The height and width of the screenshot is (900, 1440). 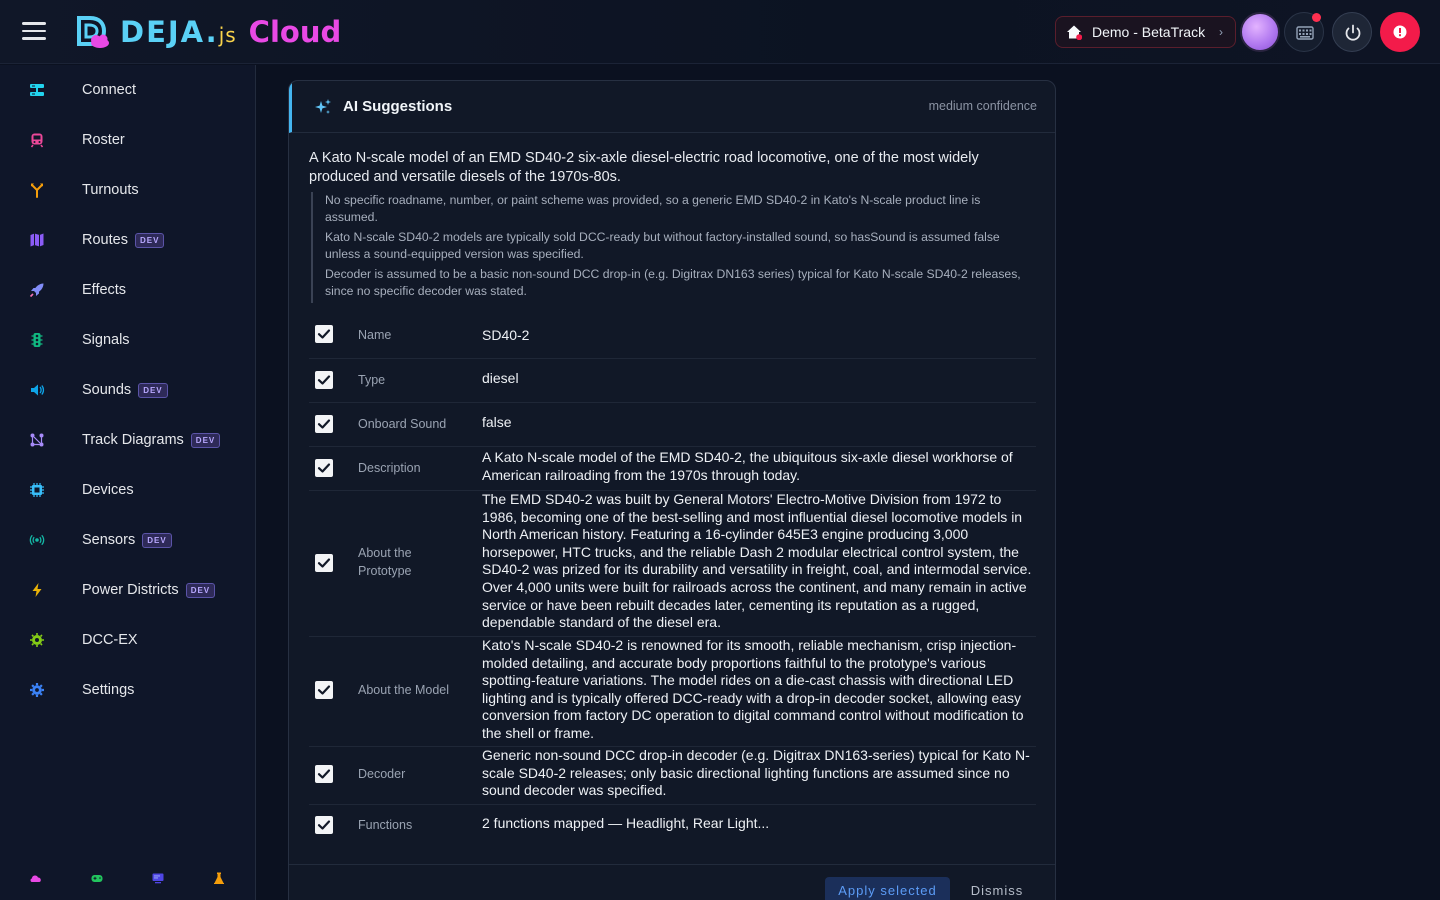 I want to click on chevron-right-icon: ›, so click(x=1221, y=32).